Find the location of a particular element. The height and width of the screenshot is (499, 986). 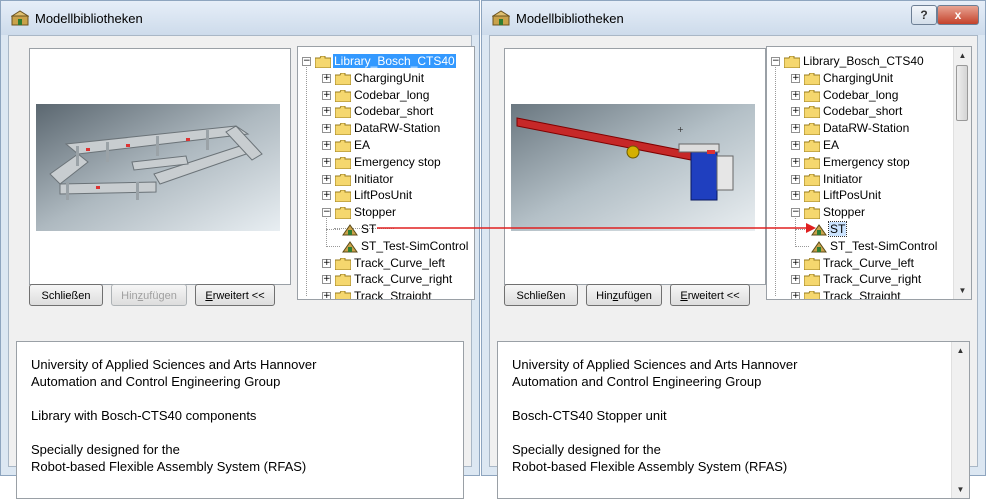

tree-item-label: Emergency stop is located at coordinates (866, 161).